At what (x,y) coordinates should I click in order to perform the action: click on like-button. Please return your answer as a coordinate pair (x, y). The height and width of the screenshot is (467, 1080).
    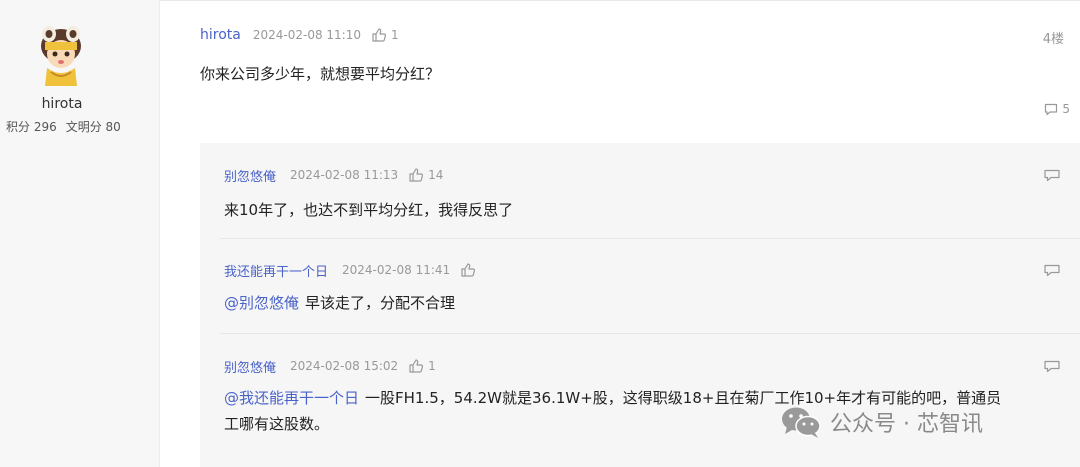
    Looking at the image, I should click on (470, 270).